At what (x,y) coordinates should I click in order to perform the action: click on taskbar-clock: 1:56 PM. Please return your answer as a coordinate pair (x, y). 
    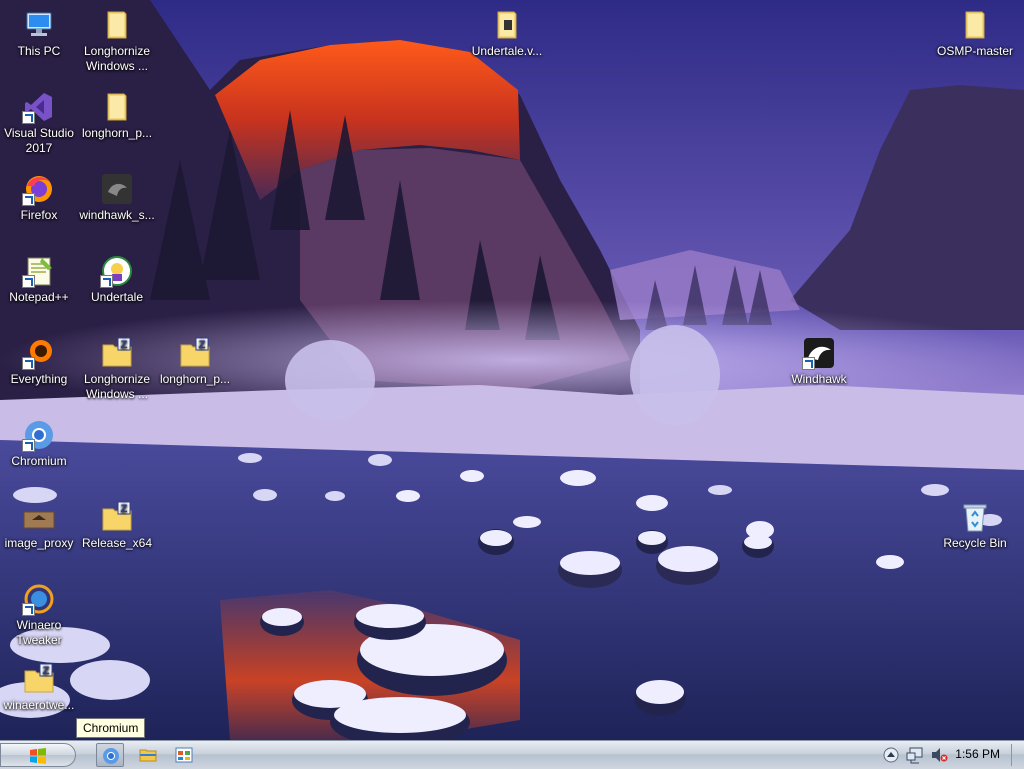
    Looking at the image, I should click on (977, 754).